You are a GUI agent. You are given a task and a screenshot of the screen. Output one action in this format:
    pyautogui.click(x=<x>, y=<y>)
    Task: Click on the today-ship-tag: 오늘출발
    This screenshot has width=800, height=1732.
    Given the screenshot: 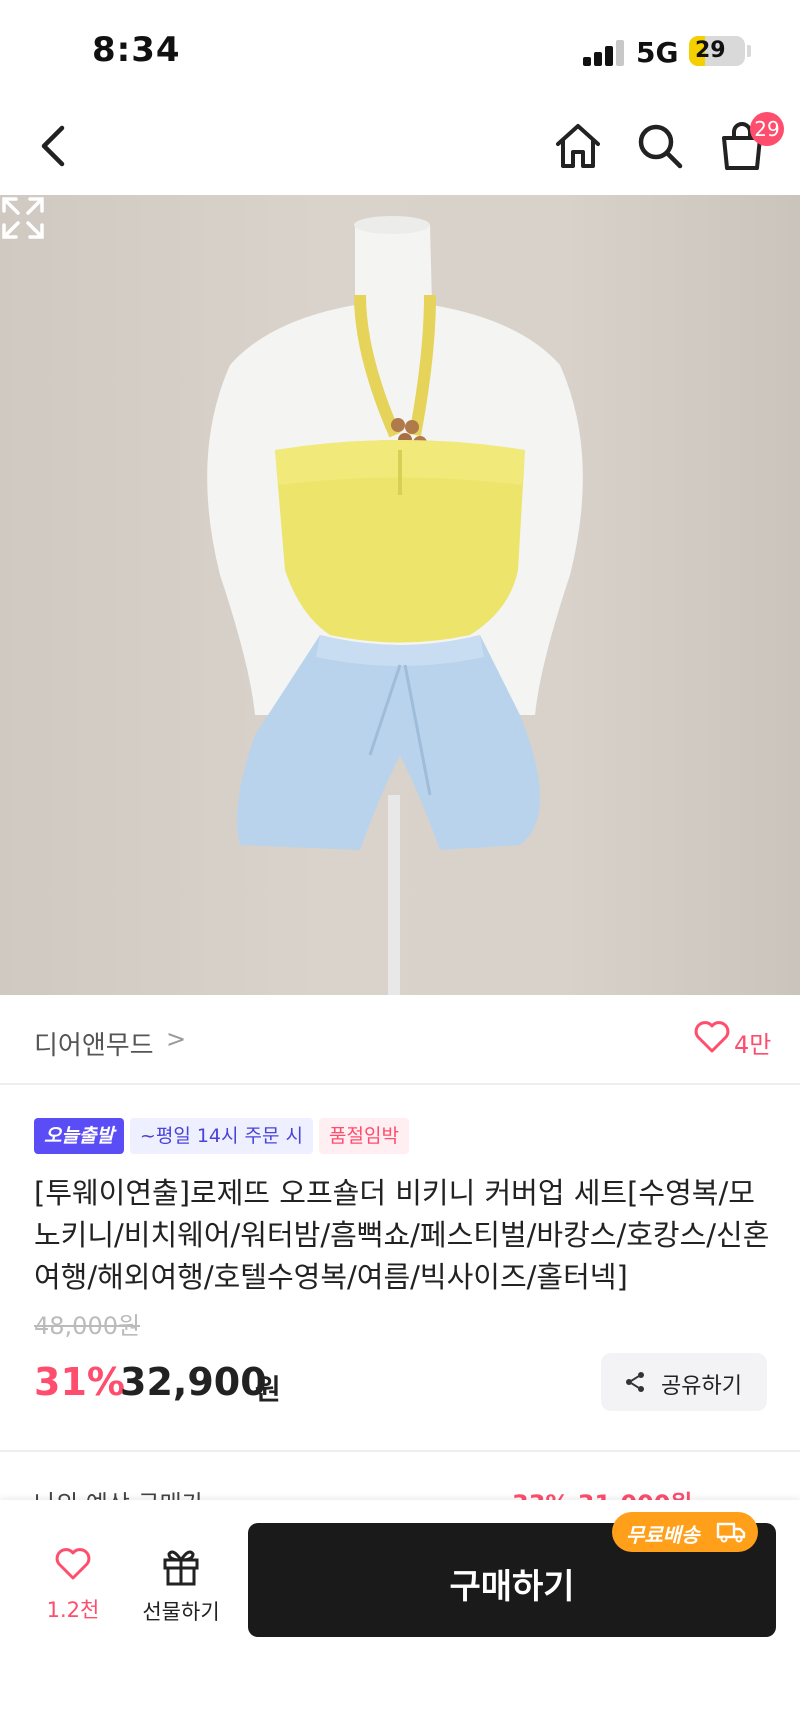 What is the action you would take?
    pyautogui.click(x=79, y=1136)
    